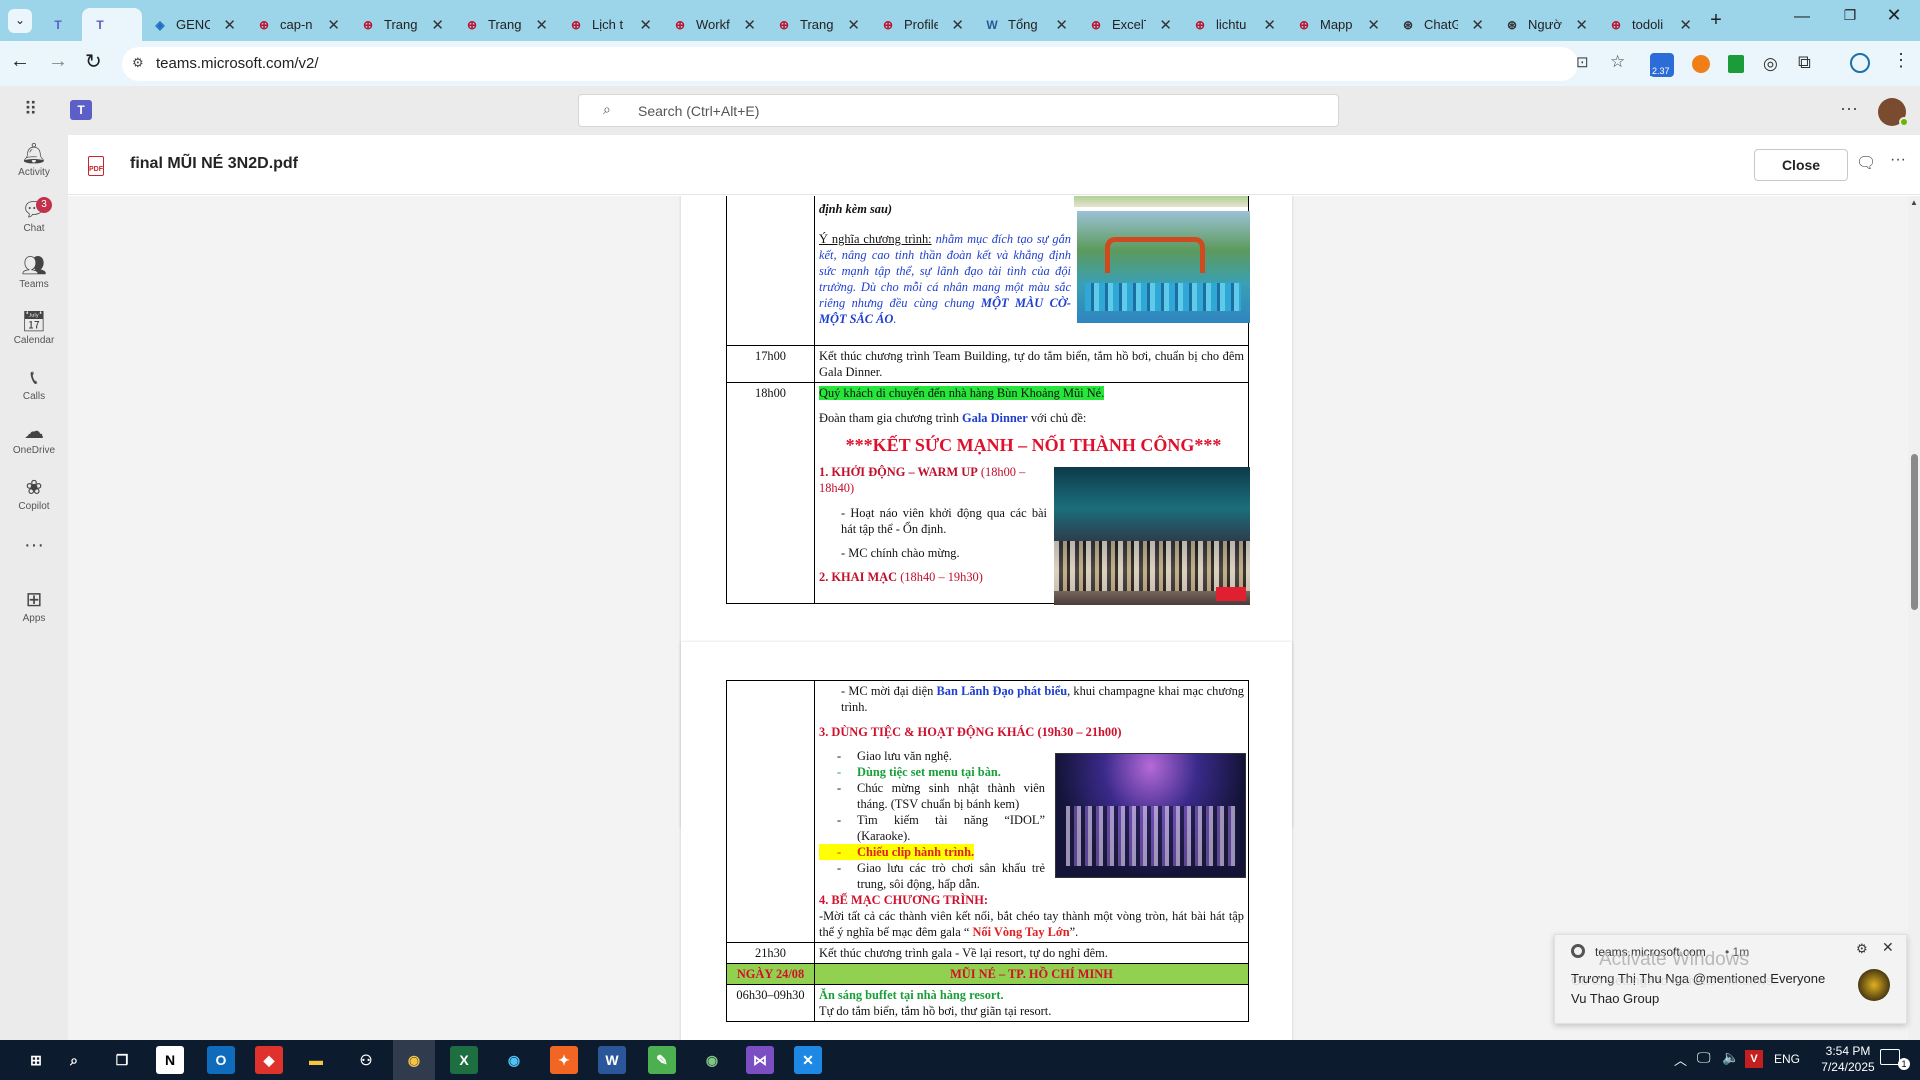  I want to click on close-button: Close, so click(1801, 165).